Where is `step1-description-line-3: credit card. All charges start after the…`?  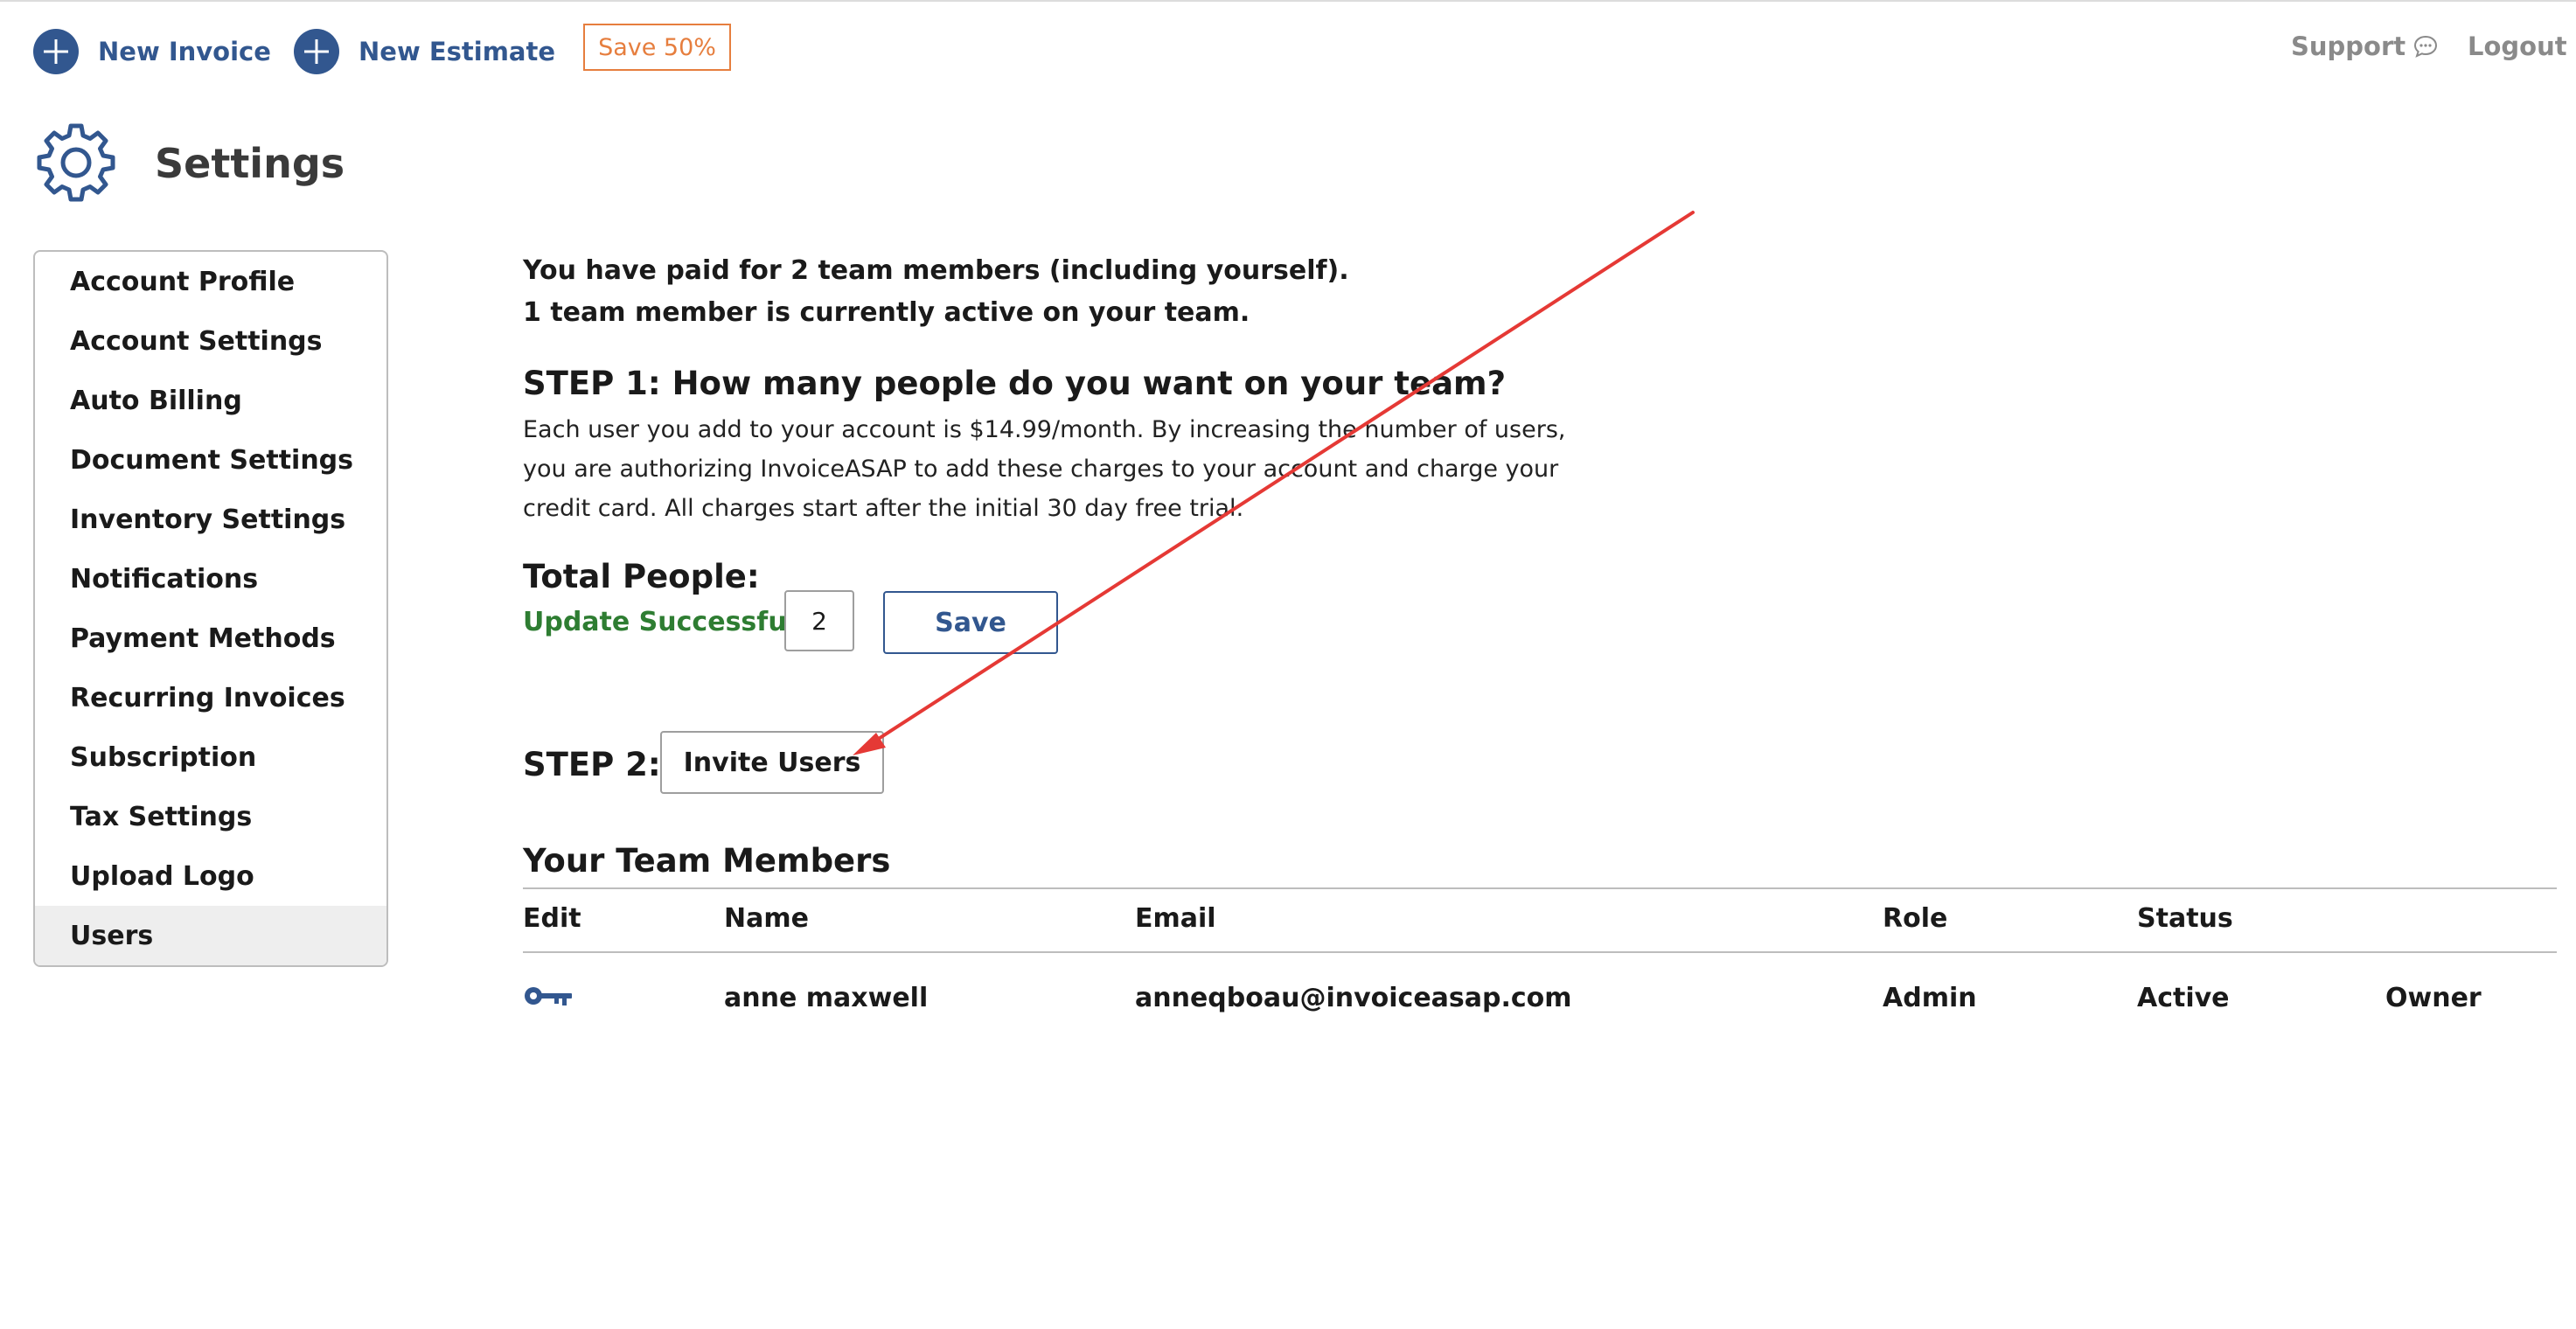
step1-description-line-3: credit card. All charges start after the… is located at coordinates (883, 508).